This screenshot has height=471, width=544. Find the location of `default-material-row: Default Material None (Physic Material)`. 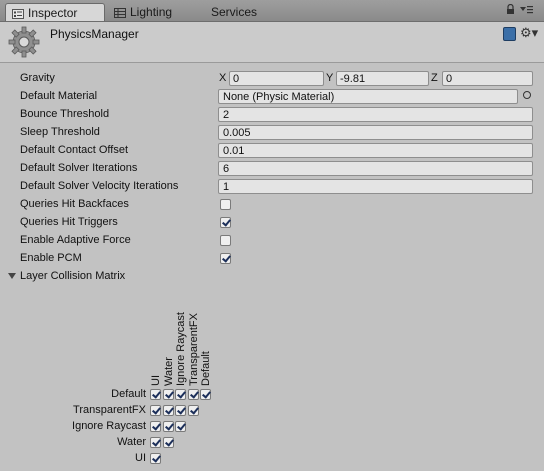

default-material-row: Default Material None (Physic Material) is located at coordinates (280, 96).